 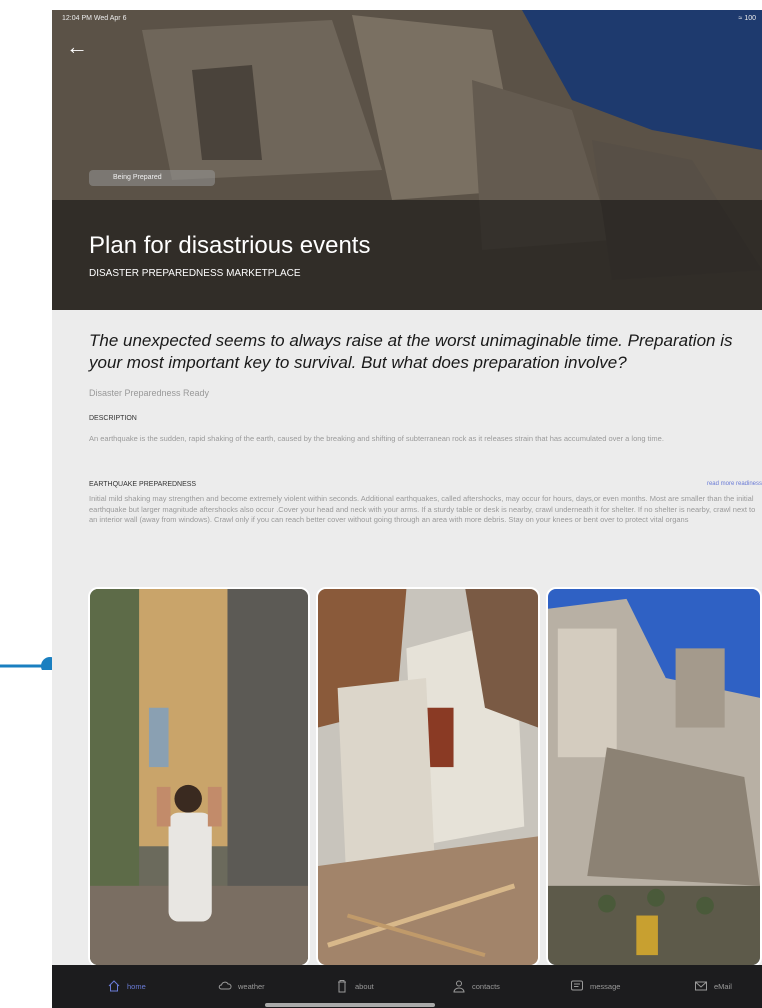 I want to click on status-bar: 12:04 PM Wed Apr 6 ≈ 100, so click(x=407, y=18).